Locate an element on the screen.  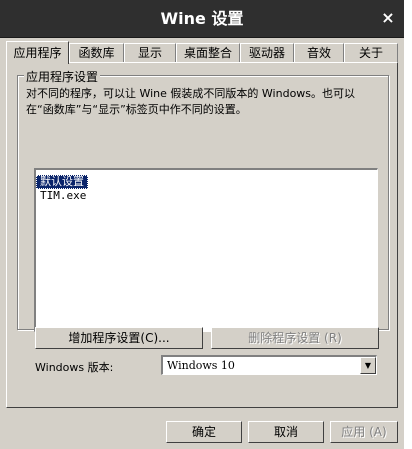
apply-button: 应用 (A) is located at coordinates (364, 432).